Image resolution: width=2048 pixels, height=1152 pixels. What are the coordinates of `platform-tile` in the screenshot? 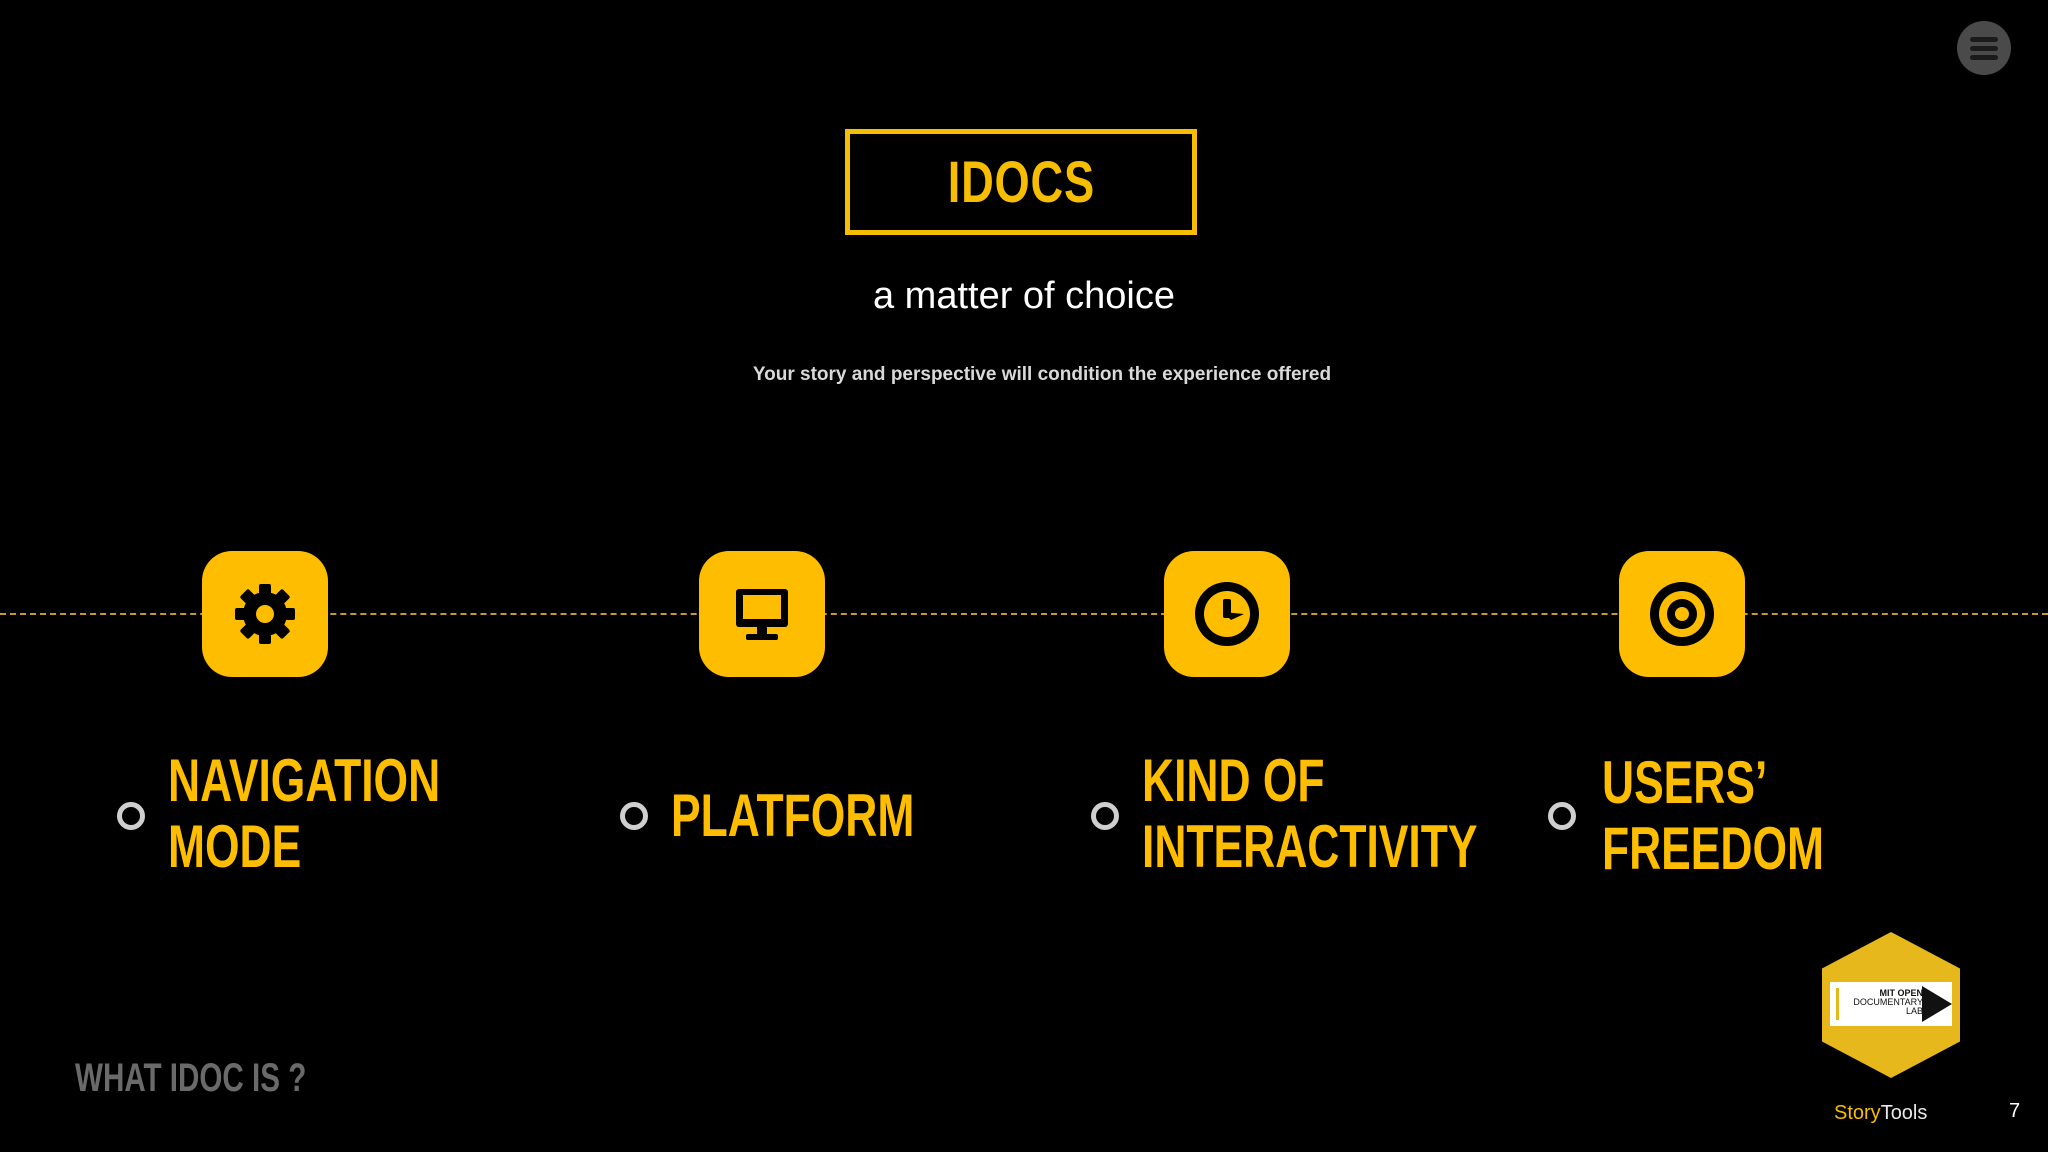 It's located at (762, 614).